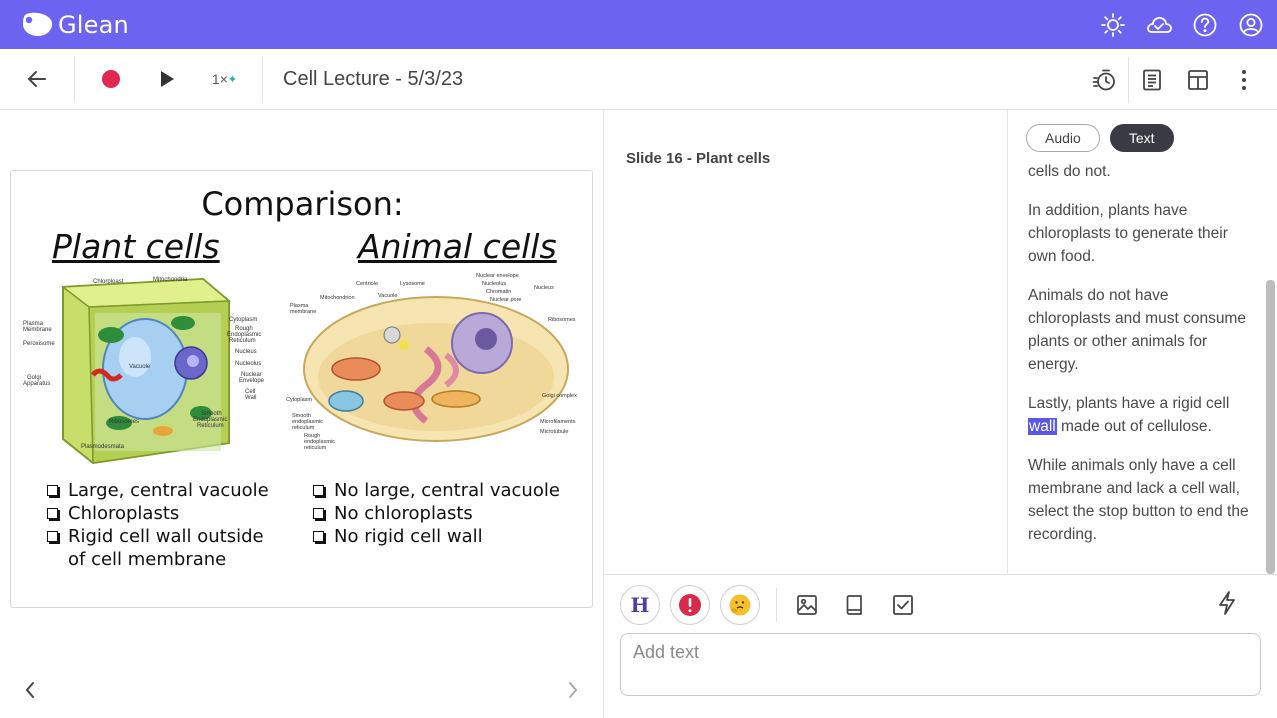  I want to click on svg-text: Golgi complex, so click(559, 396).